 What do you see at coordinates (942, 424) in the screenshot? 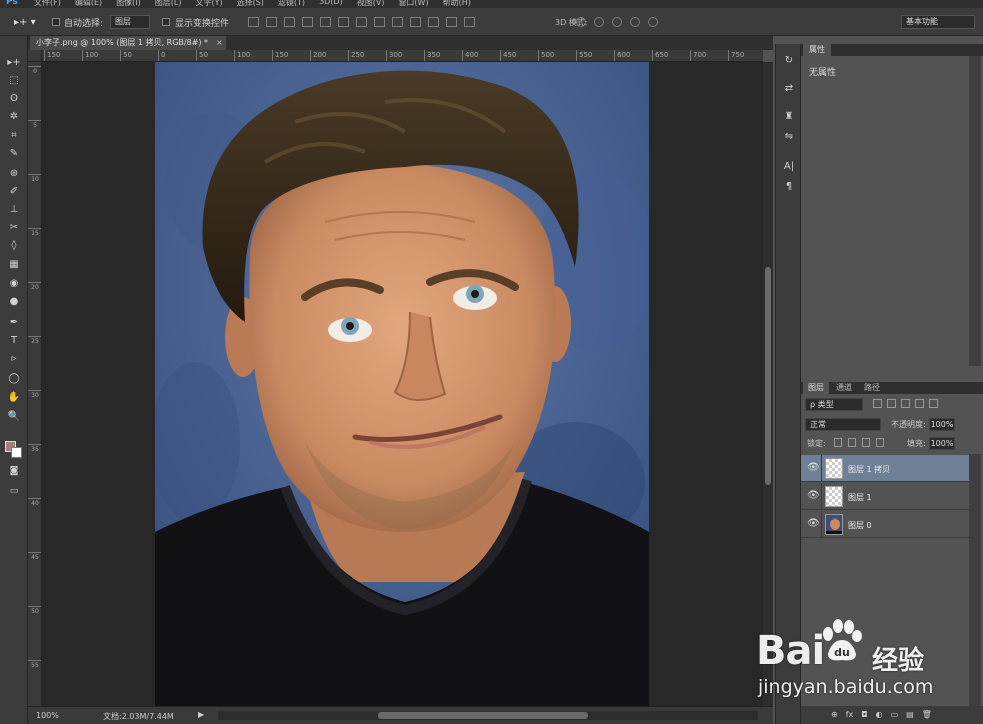
I see `opacity-input: 100%` at bounding box center [942, 424].